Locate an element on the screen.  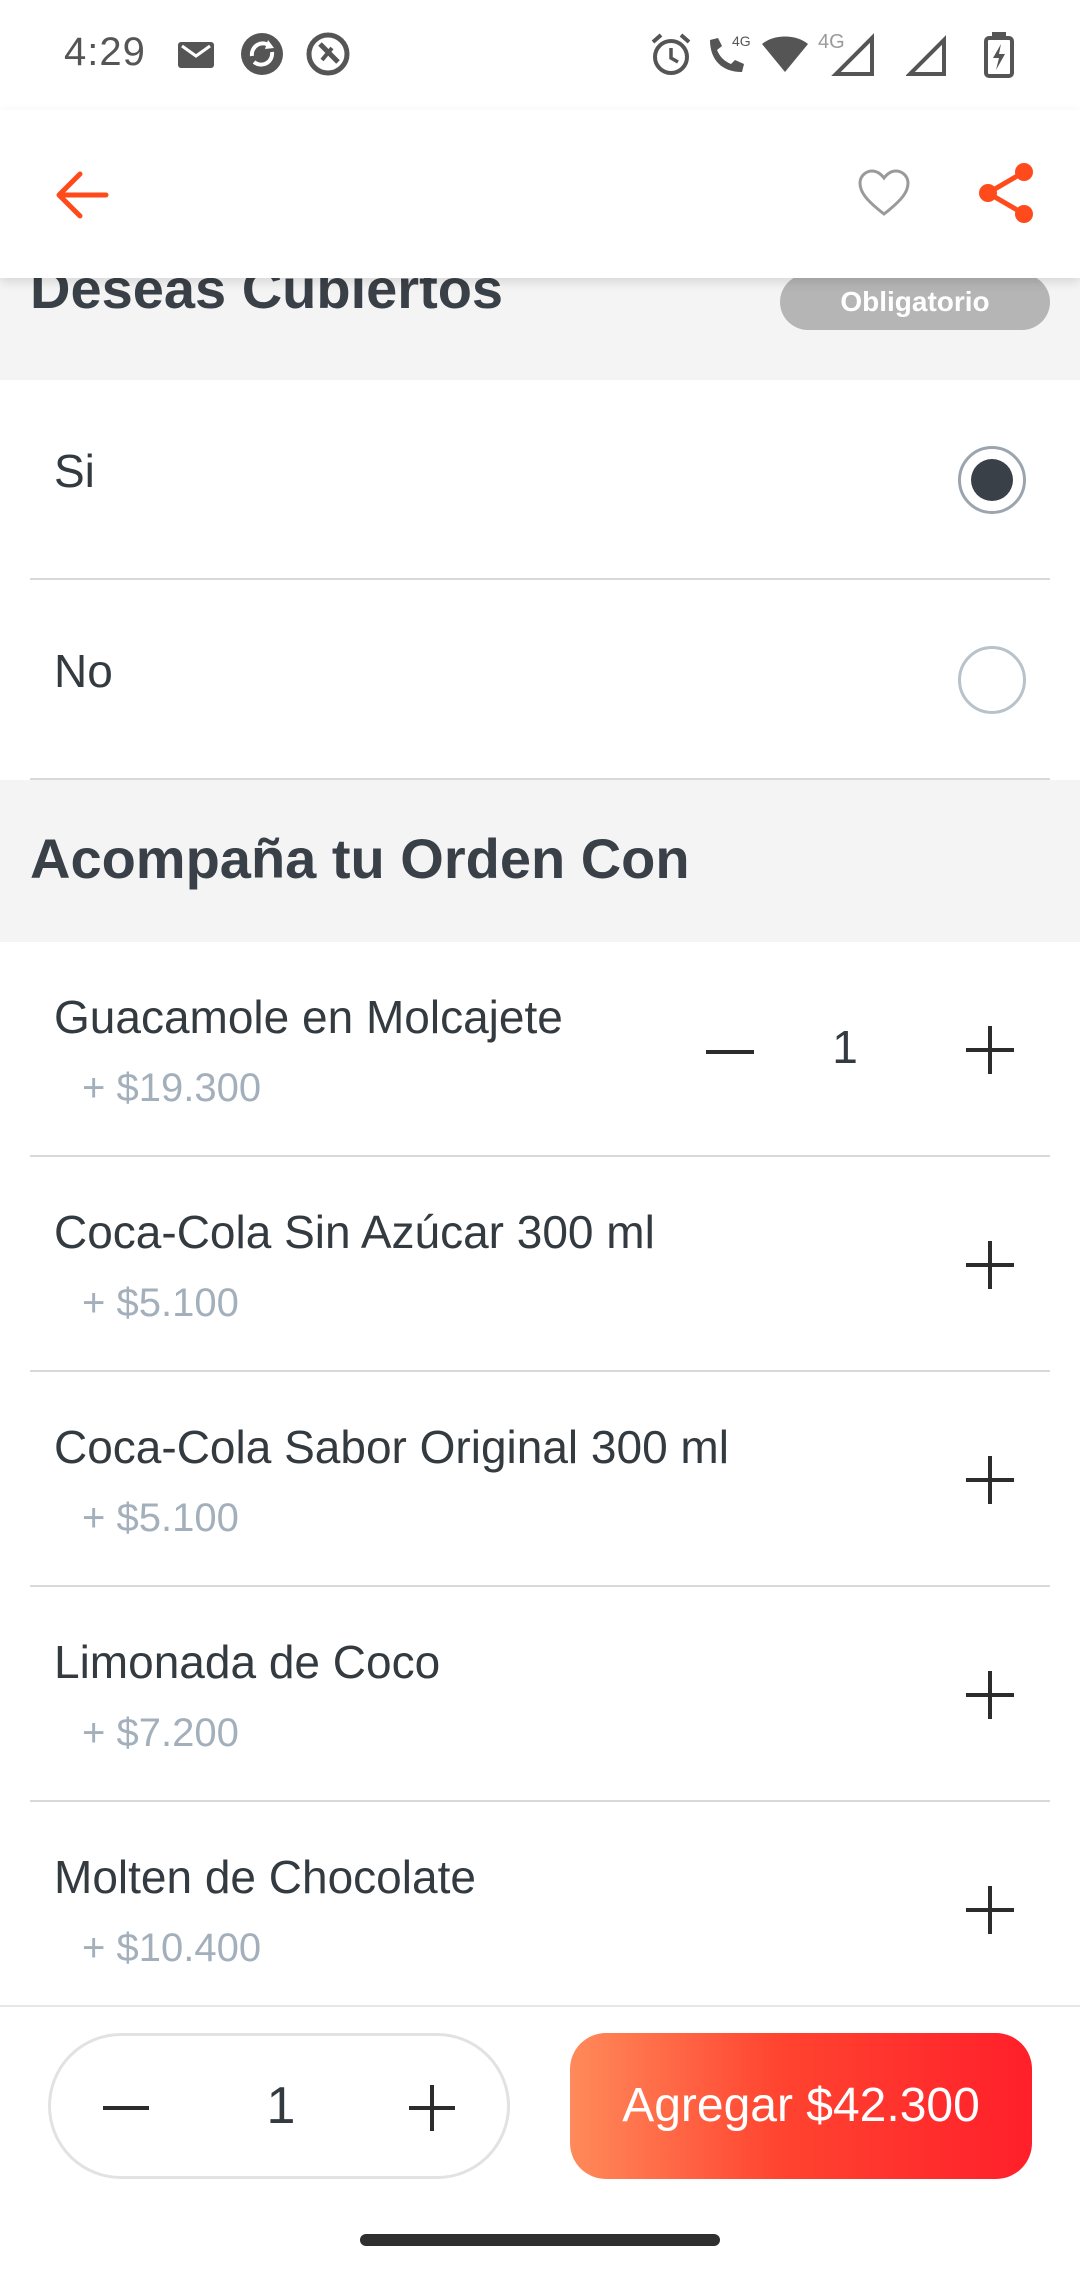
item-quantity: 1 is located at coordinates (845, 1047).